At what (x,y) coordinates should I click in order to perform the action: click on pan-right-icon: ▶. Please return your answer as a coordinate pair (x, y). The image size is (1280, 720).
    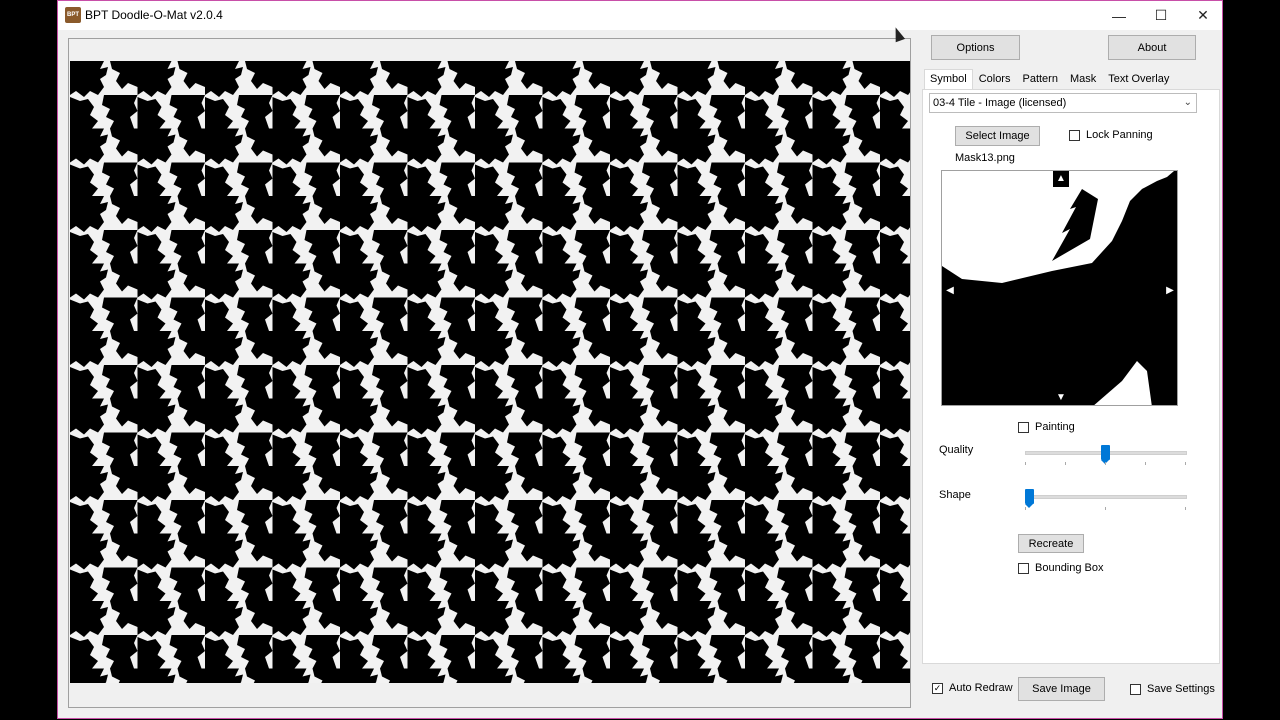
    Looking at the image, I should click on (1169, 291).